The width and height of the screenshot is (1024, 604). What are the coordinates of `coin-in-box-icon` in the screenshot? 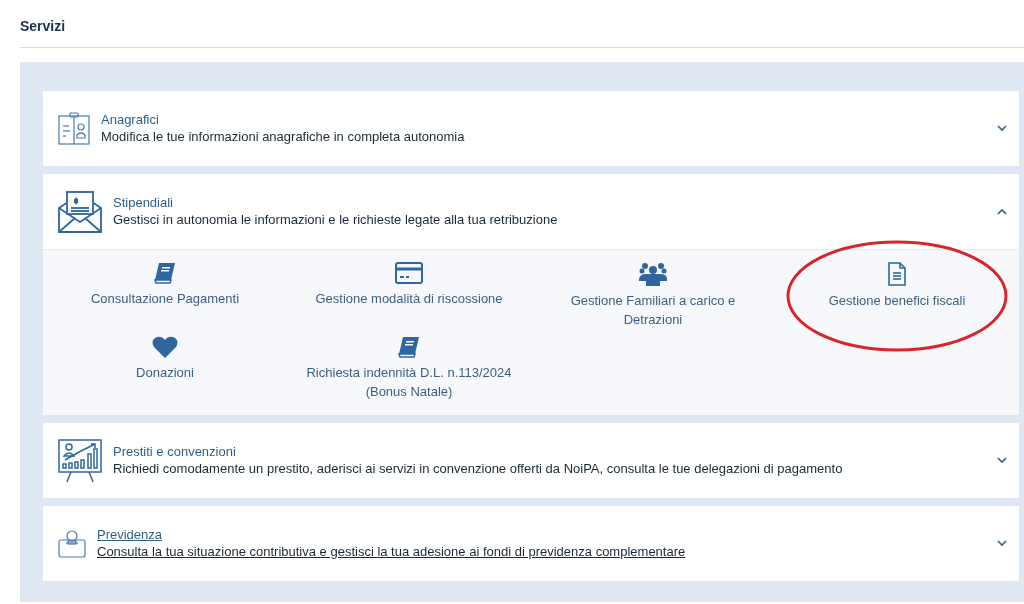 It's located at (72, 543).